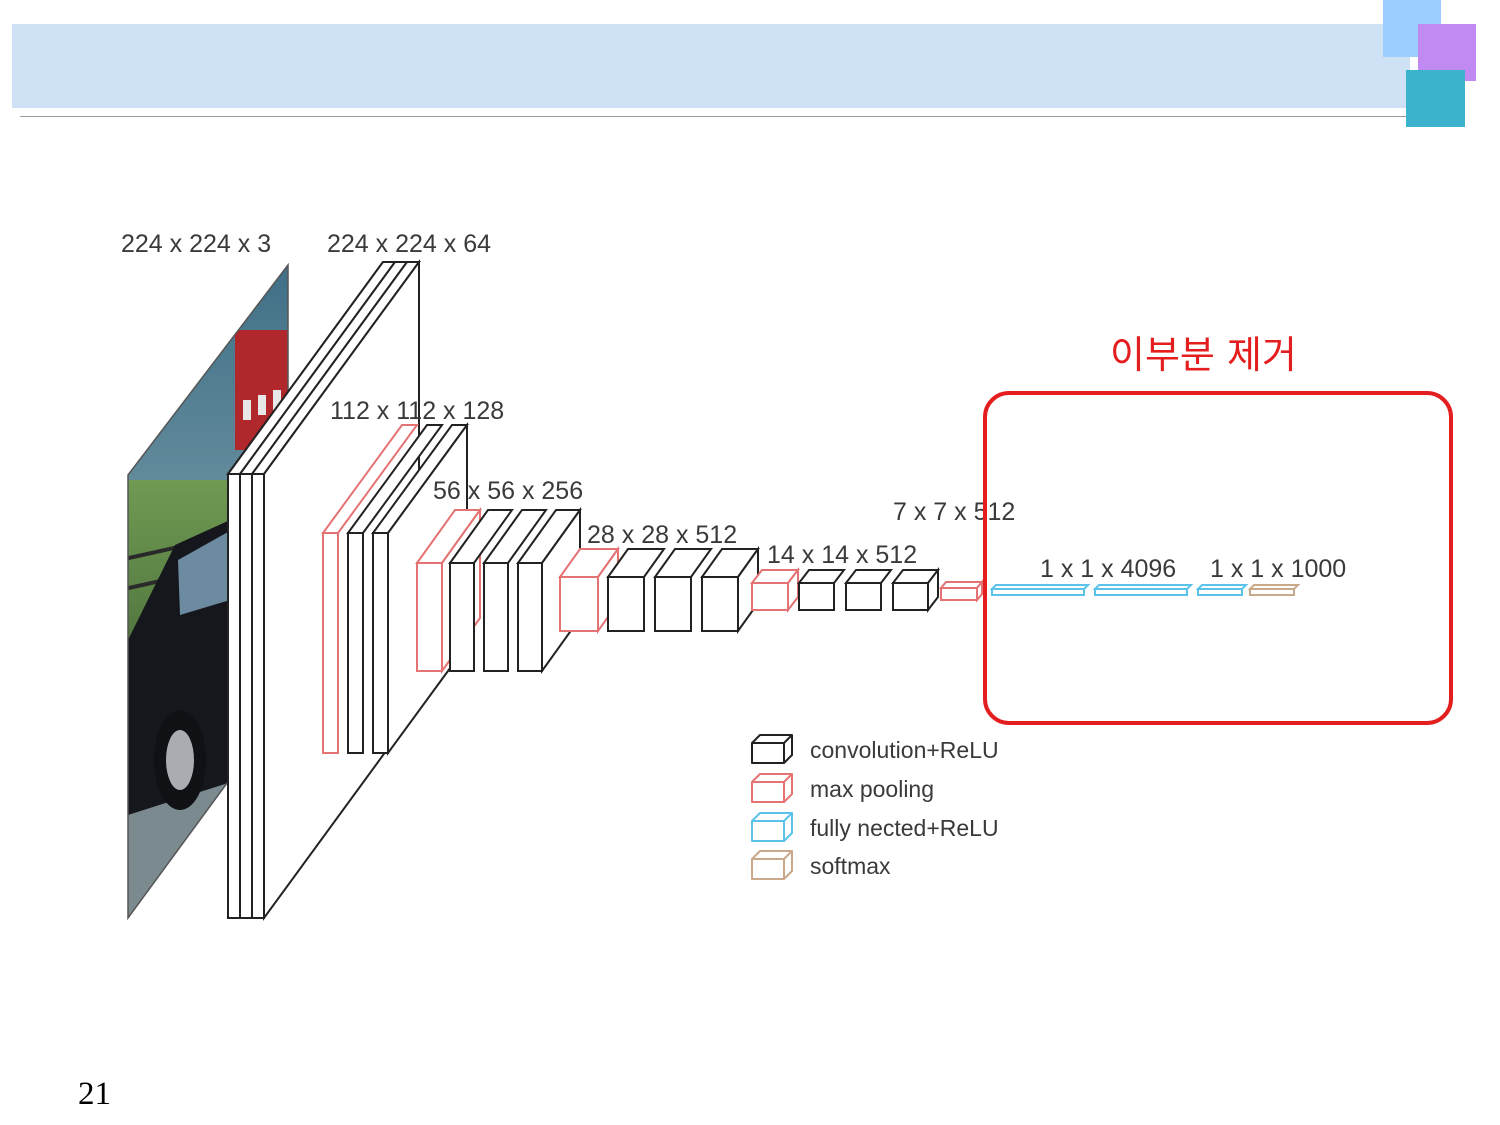  What do you see at coordinates (842, 555) in the screenshot?
I see `stage-5-dimension-label: 14 x 14 x 512` at bounding box center [842, 555].